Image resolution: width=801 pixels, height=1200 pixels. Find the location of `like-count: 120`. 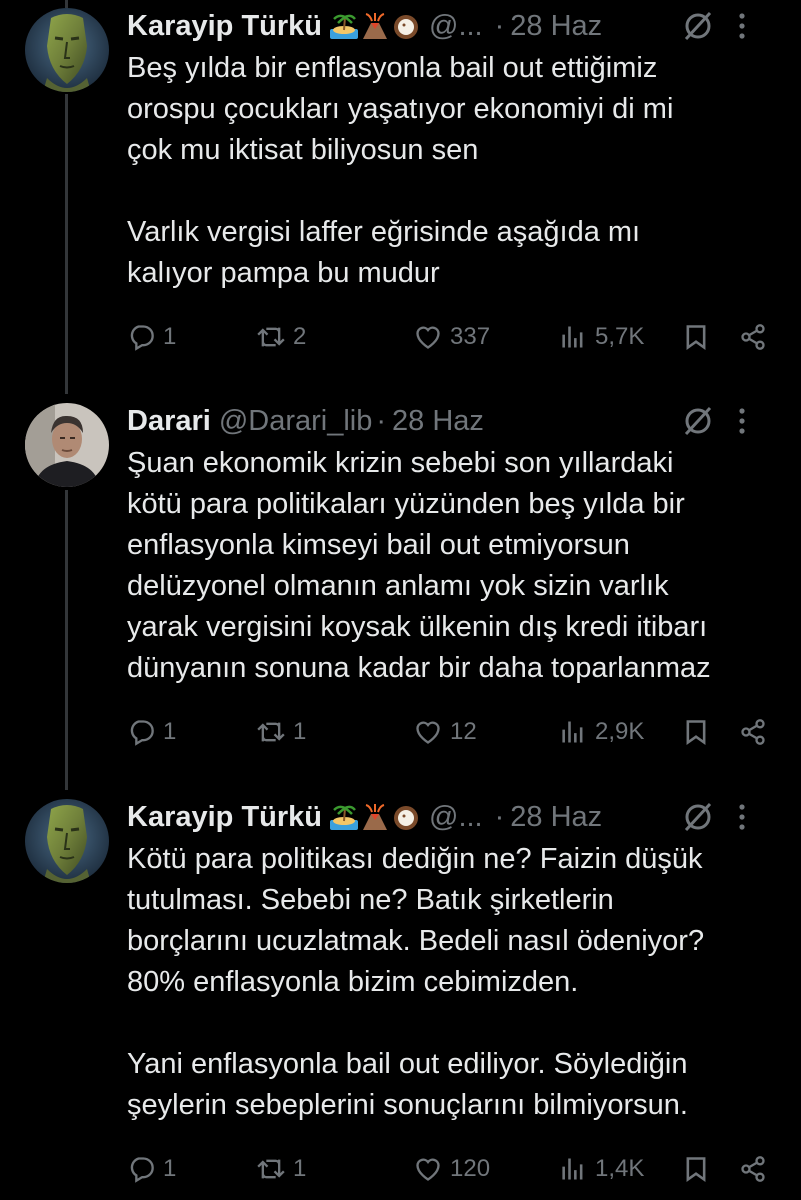

like-count: 120 is located at coordinates (470, 1168).